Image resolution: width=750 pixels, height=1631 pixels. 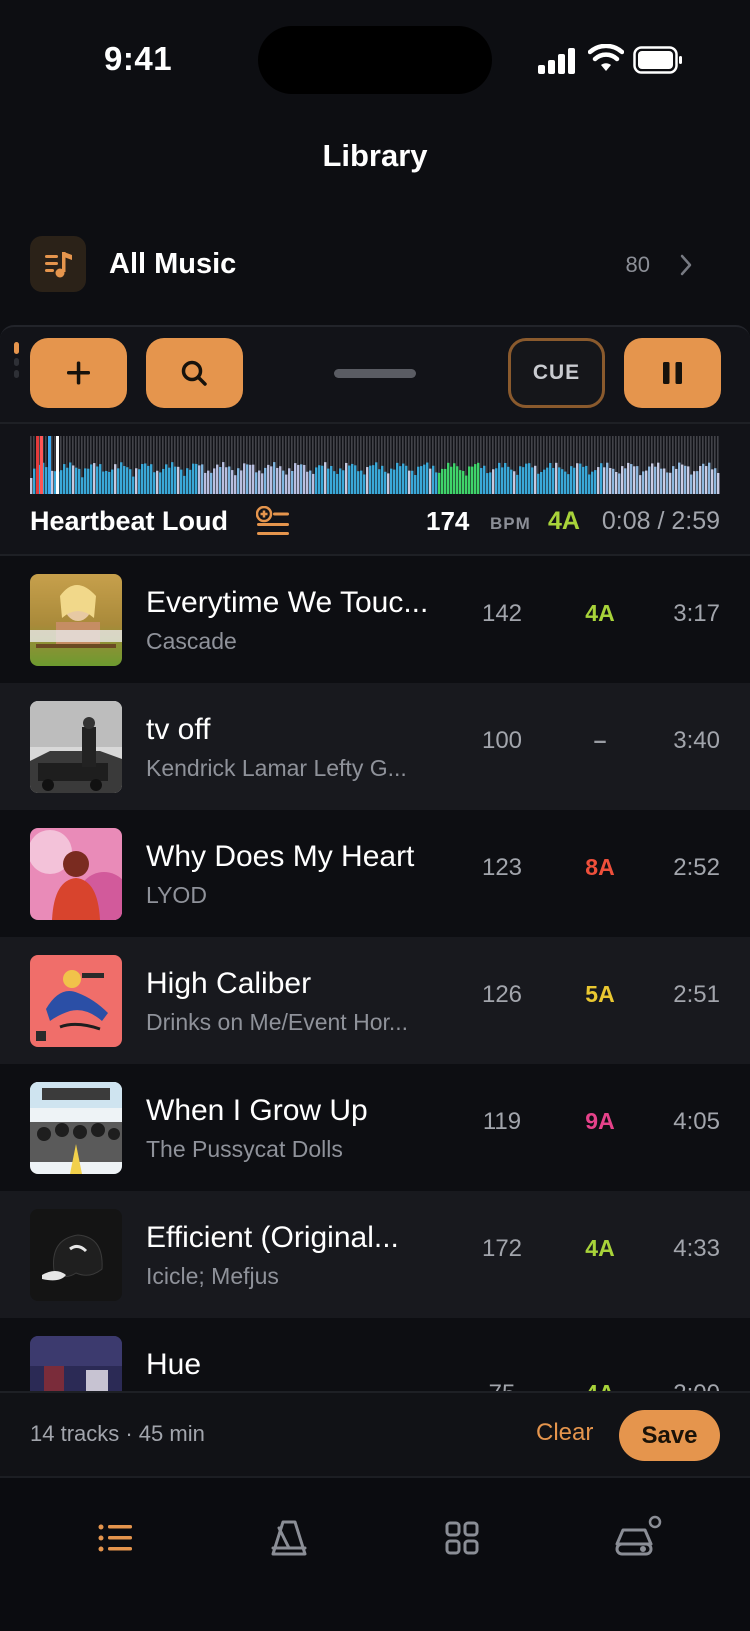 What do you see at coordinates (78, 373) in the screenshot?
I see `add-button` at bounding box center [78, 373].